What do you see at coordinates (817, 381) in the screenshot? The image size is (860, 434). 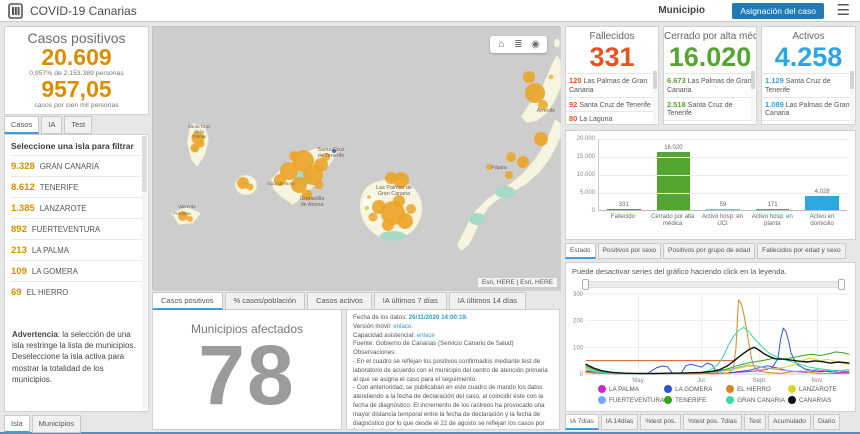 I see `svg-text: Nov.` at bounding box center [817, 381].